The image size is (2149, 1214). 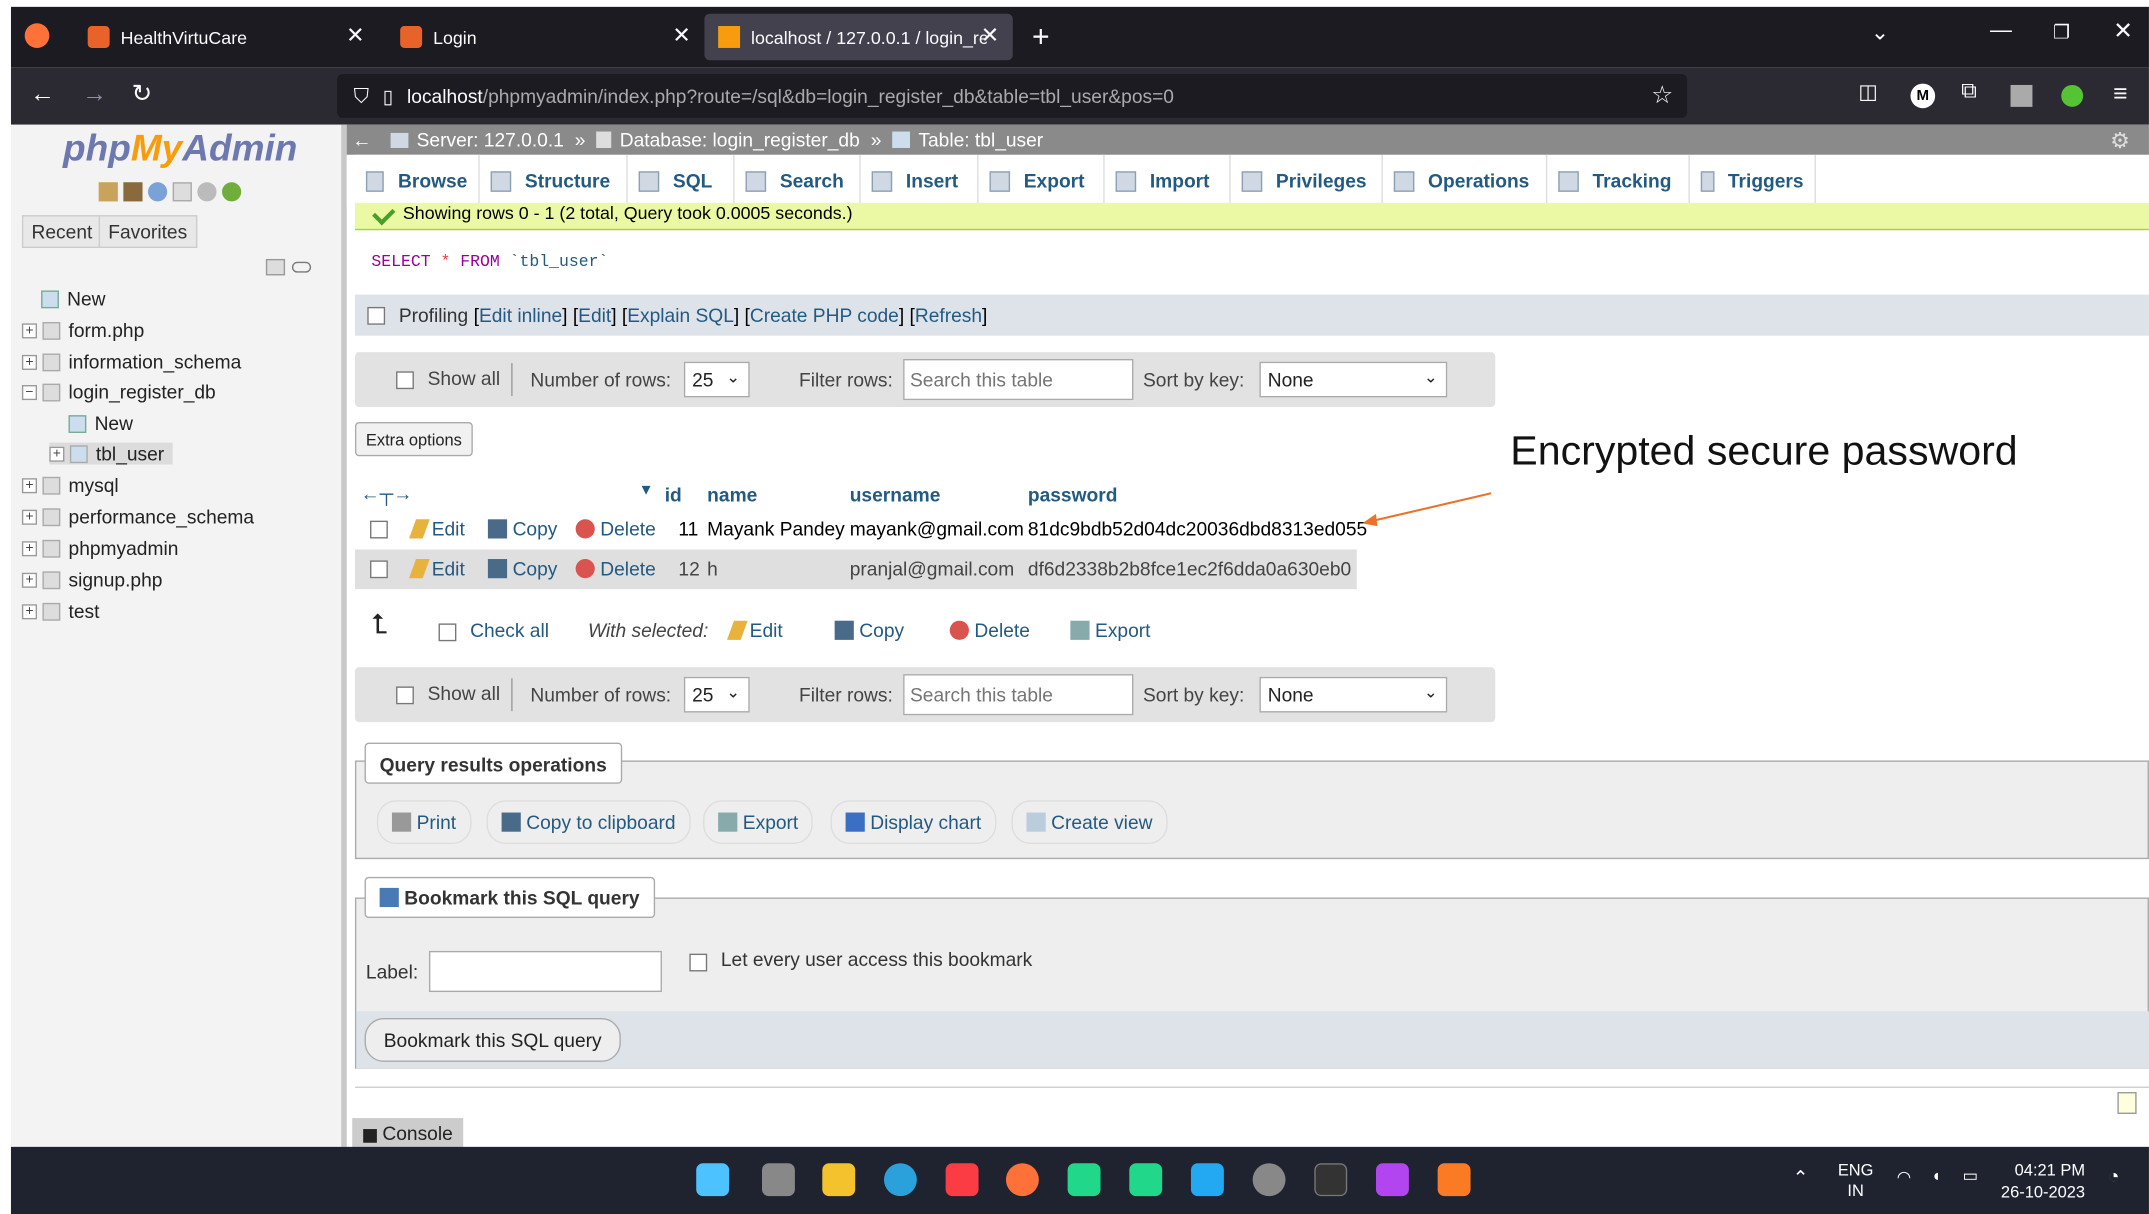 I want to click on clion-icon, so click(x=1084, y=1180).